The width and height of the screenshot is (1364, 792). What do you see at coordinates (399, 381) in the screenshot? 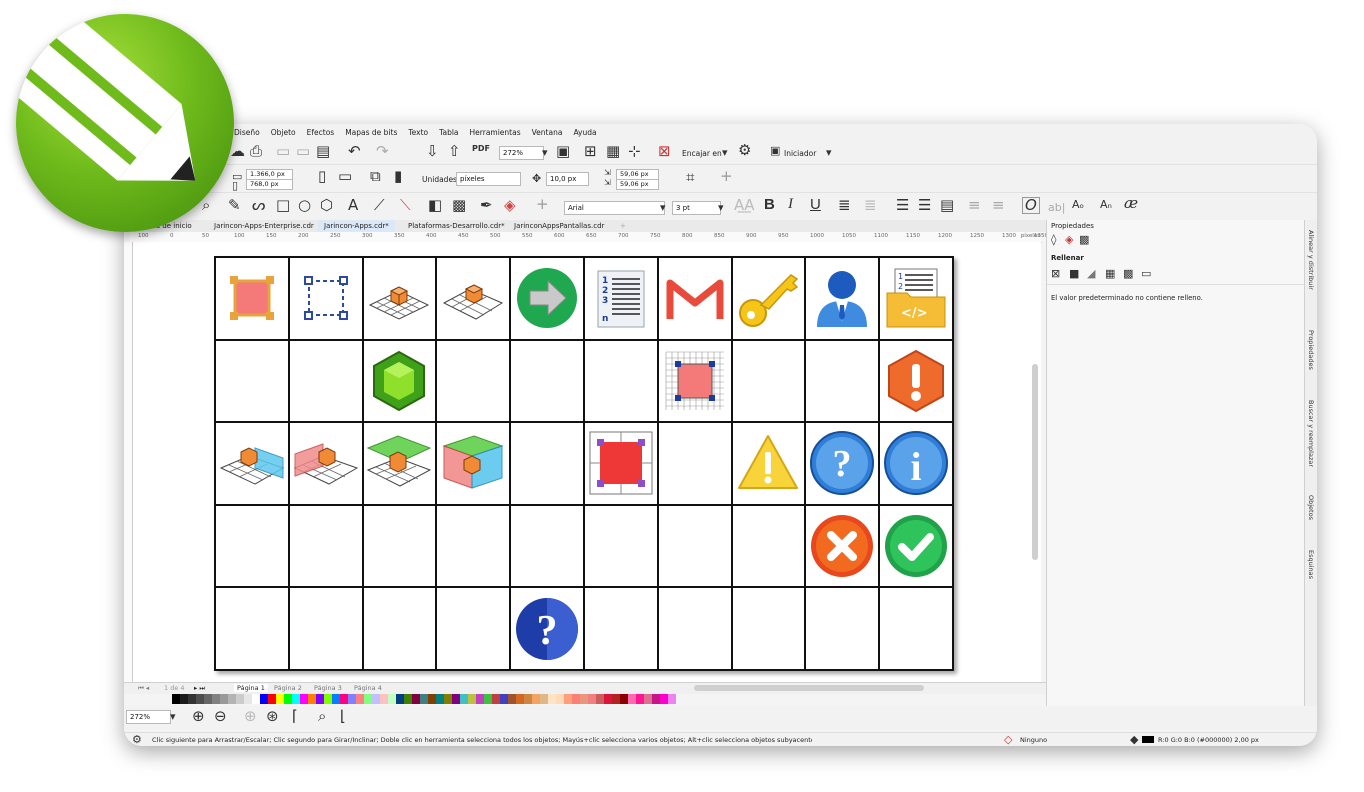
I see `emerald-icon` at bounding box center [399, 381].